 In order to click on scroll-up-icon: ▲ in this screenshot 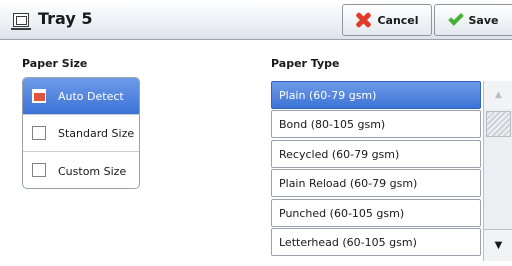, I will do `click(498, 95)`.